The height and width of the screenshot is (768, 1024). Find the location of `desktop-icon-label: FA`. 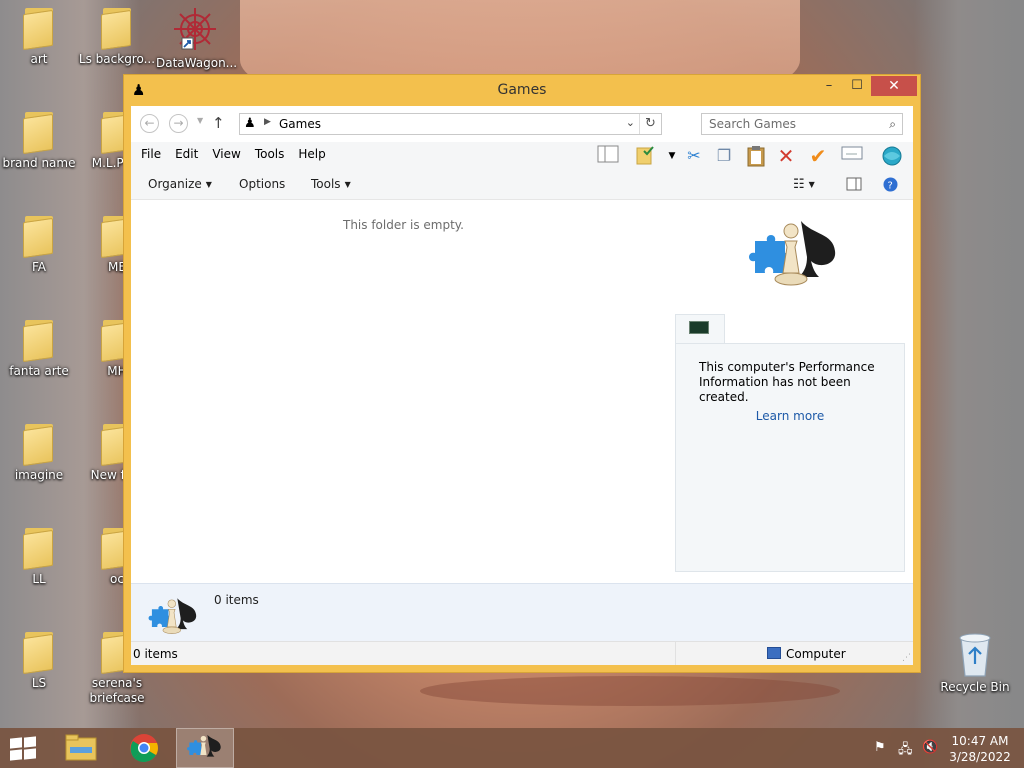

desktop-icon-label: FA is located at coordinates (38, 267).